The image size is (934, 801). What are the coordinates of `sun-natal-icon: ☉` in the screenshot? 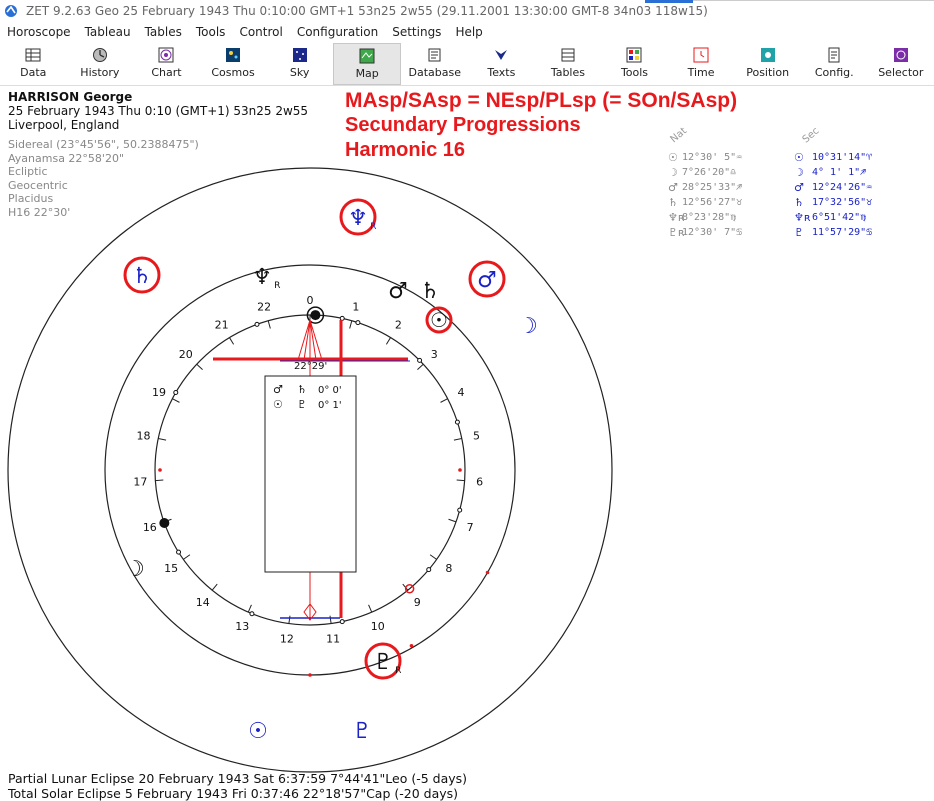 It's located at (439, 320).